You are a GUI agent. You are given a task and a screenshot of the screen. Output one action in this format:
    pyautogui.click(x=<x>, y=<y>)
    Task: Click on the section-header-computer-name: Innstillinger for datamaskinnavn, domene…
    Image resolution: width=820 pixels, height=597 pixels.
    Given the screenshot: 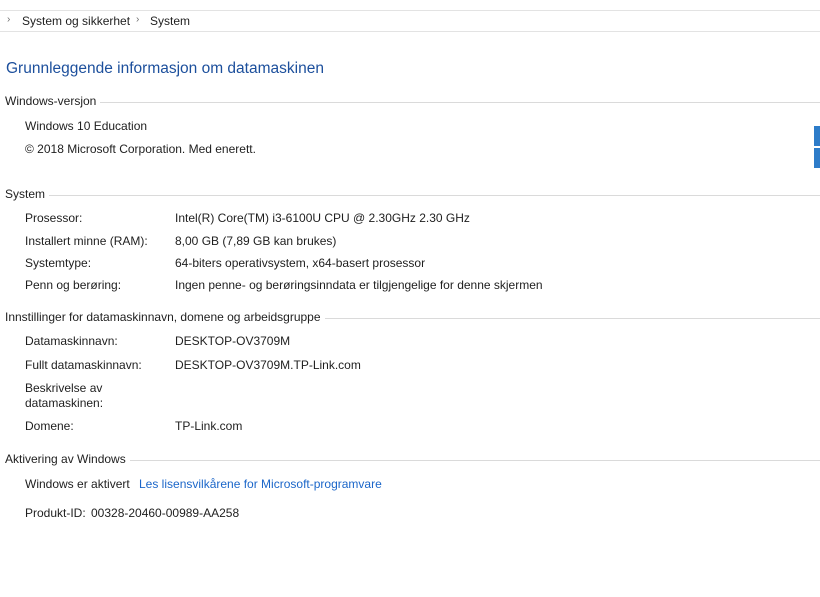 What is the action you would take?
    pyautogui.click(x=165, y=317)
    